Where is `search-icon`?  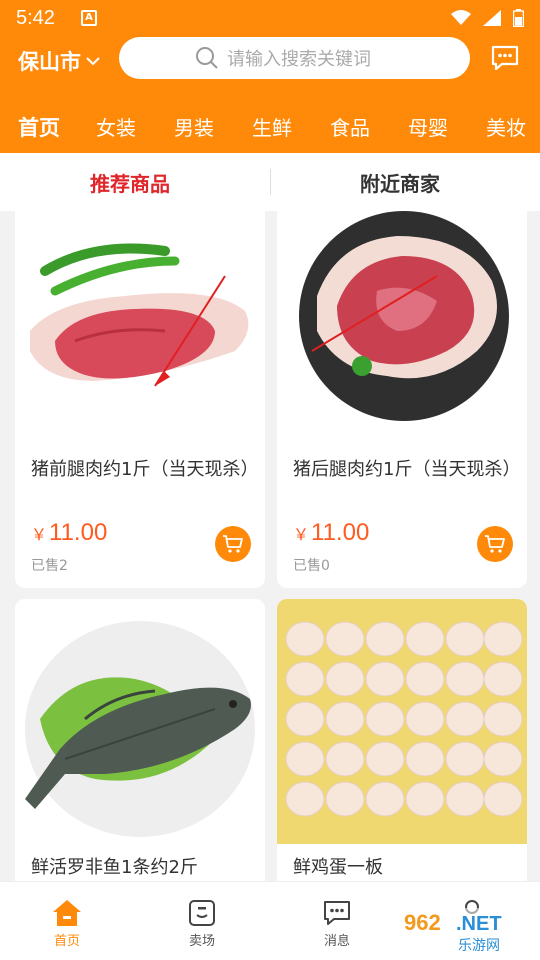 search-icon is located at coordinates (207, 58).